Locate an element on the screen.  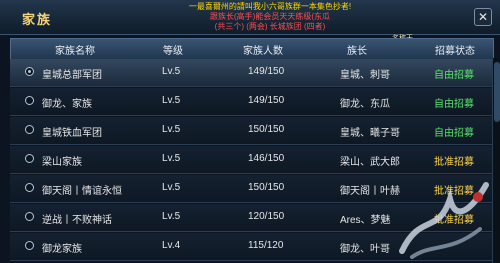
notice-line-3: (共三个) (两会) 长城族团 (四者) is located at coordinates (270, 26).